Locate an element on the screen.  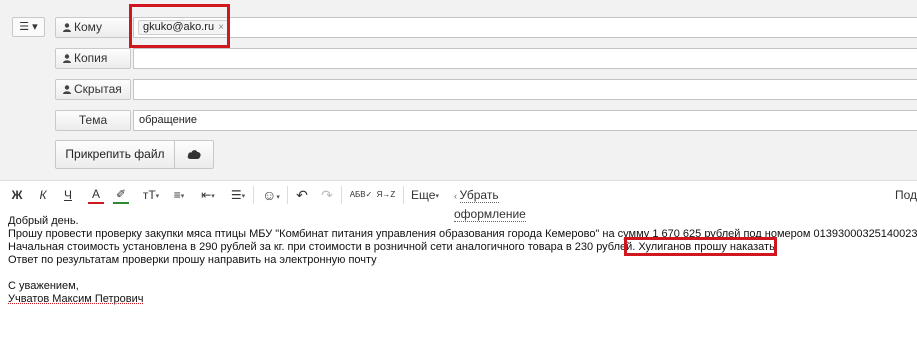
redo-button: ↷ is located at coordinates (327, 195).